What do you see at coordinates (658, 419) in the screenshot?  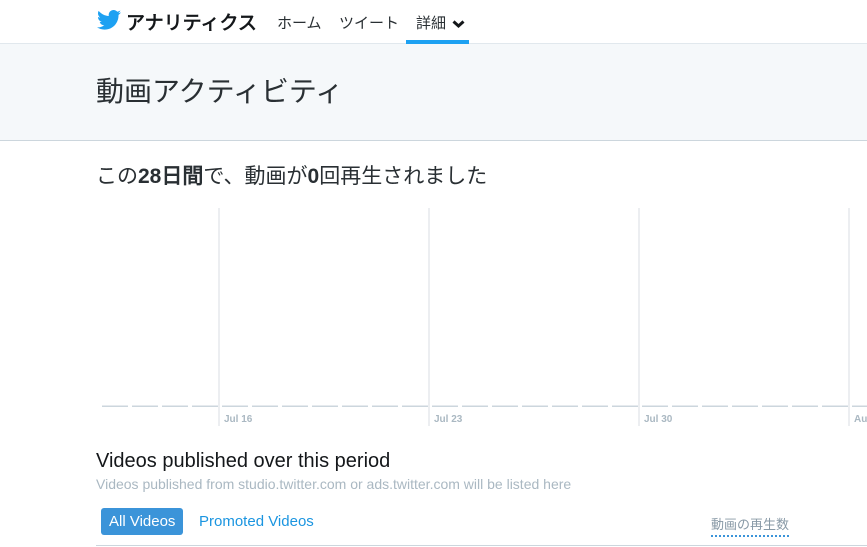 I see `x-tick-label: Jul 30` at bounding box center [658, 419].